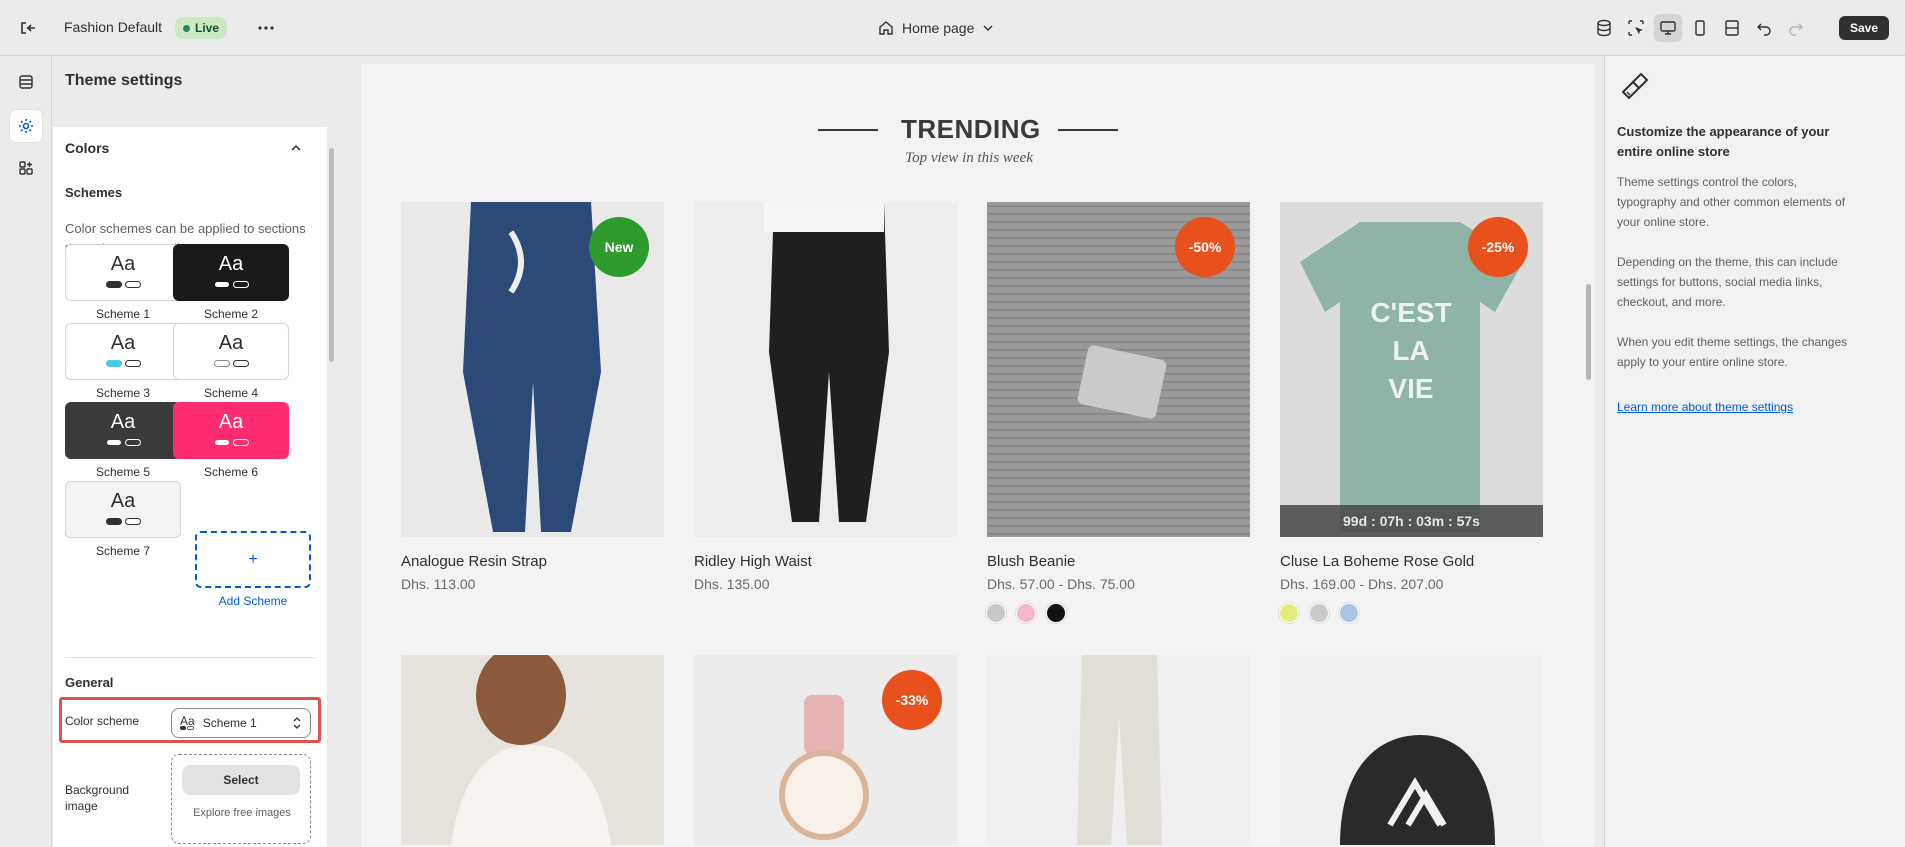  I want to click on product-name: Blush Beanie, so click(1118, 561).